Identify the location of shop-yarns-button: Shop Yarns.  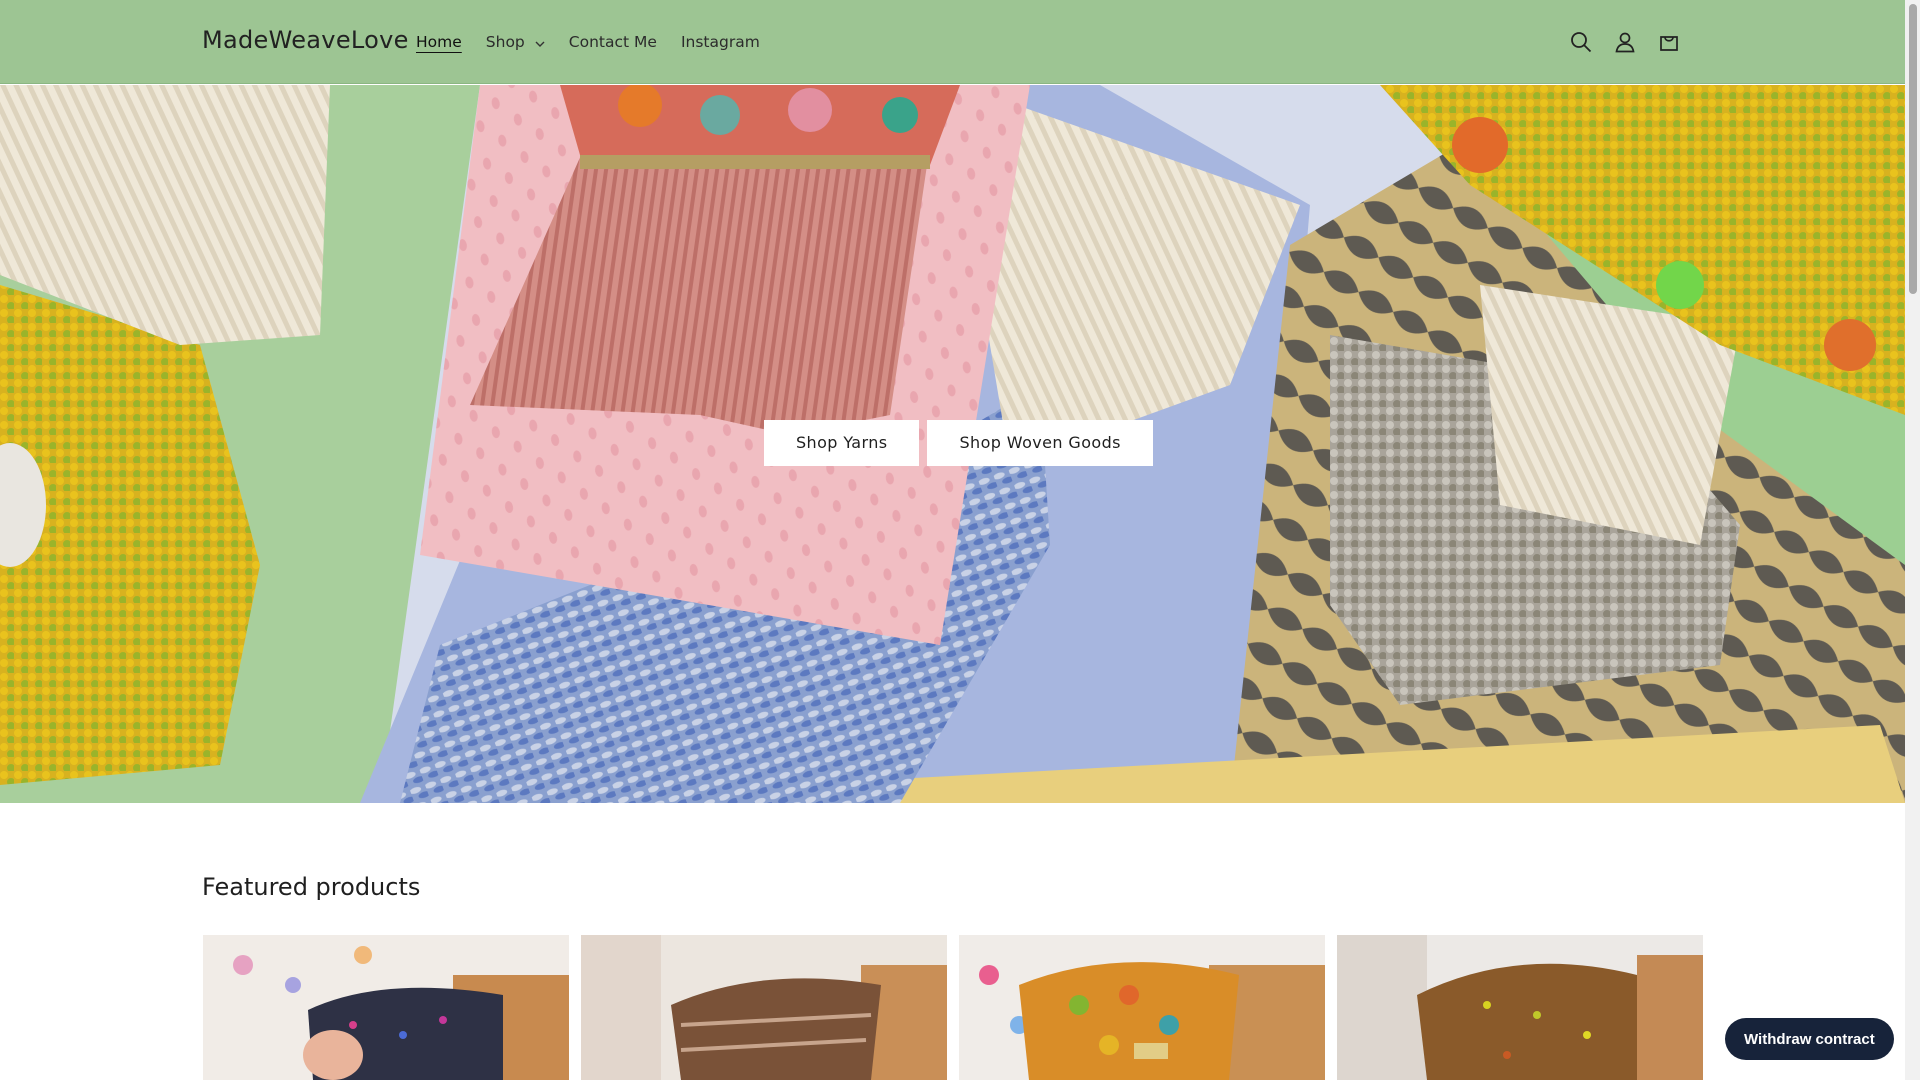
(842, 443).